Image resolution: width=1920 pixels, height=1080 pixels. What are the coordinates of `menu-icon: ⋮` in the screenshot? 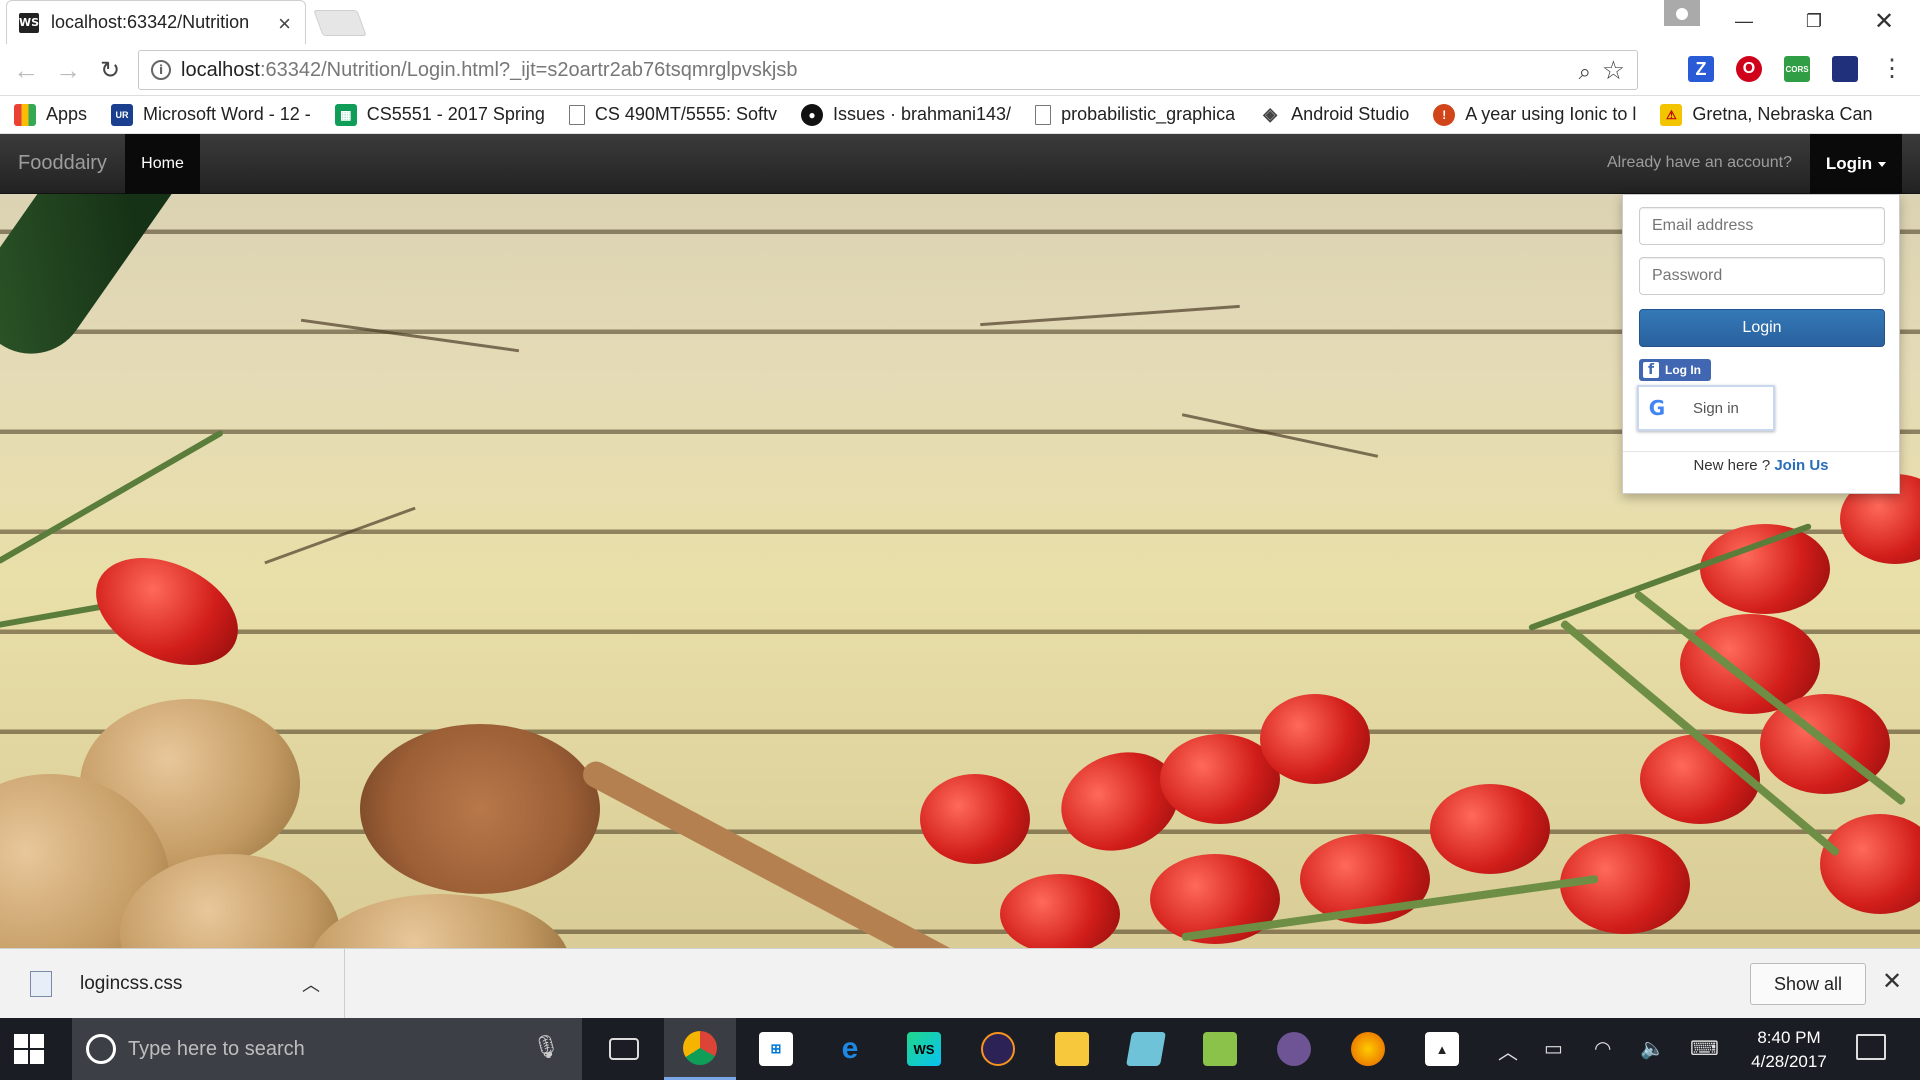 It's located at (1892, 68).